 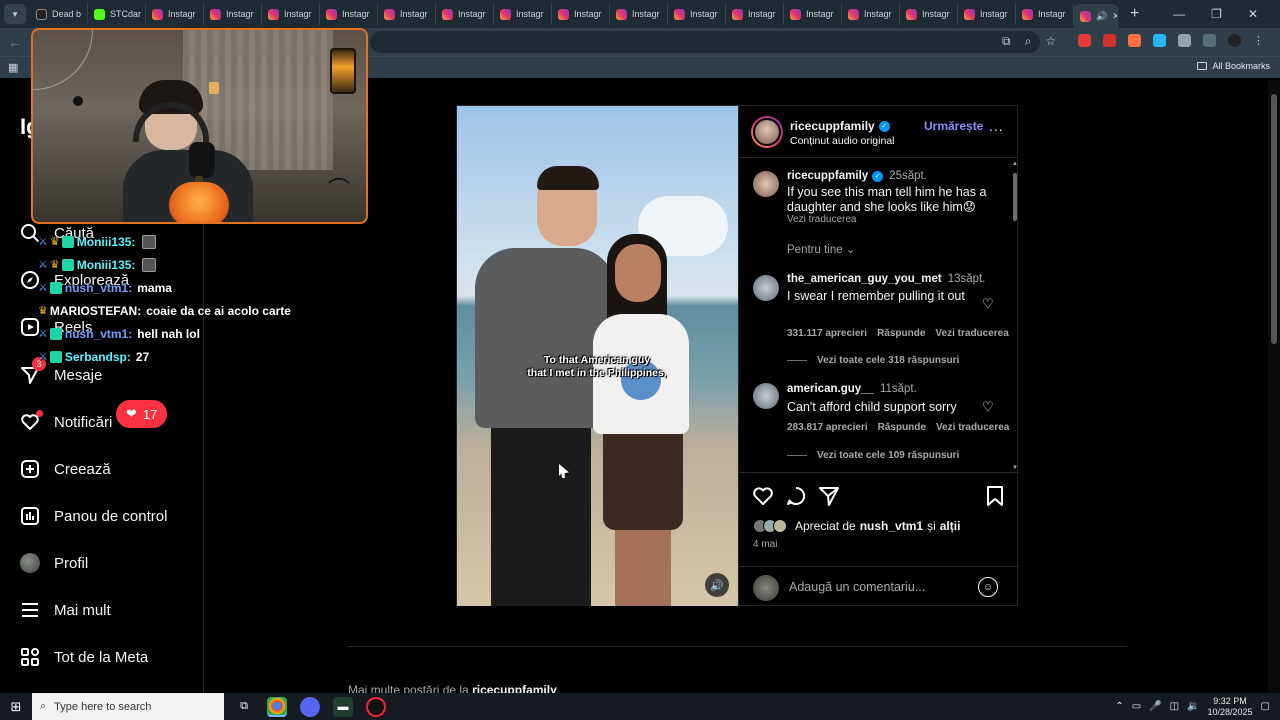 I want to click on close-tab-icon: ✕, so click(x=1114, y=16).